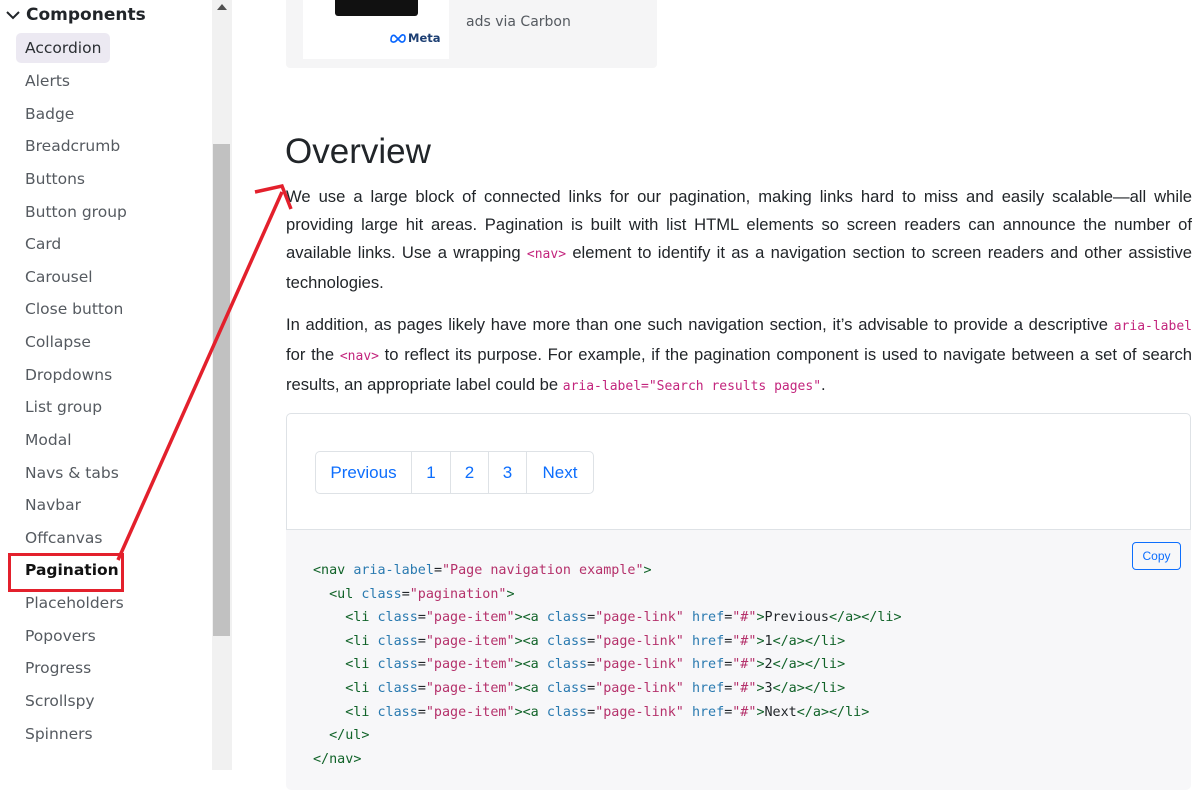  I want to click on sidebar-item-popovers: Popovers, so click(60, 636).